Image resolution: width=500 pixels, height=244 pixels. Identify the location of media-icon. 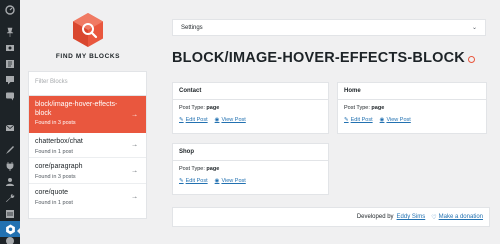
(10, 48).